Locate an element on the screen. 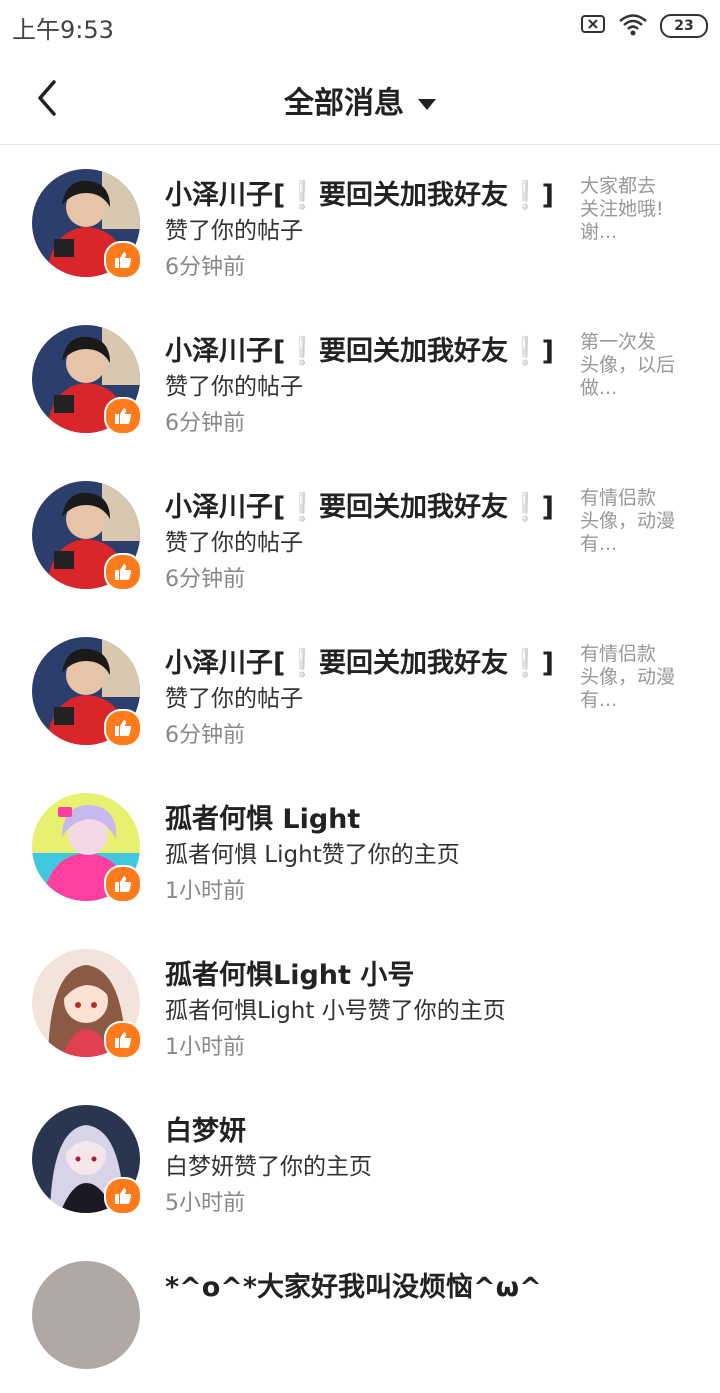  header: 全部消息 is located at coordinates (360, 98).